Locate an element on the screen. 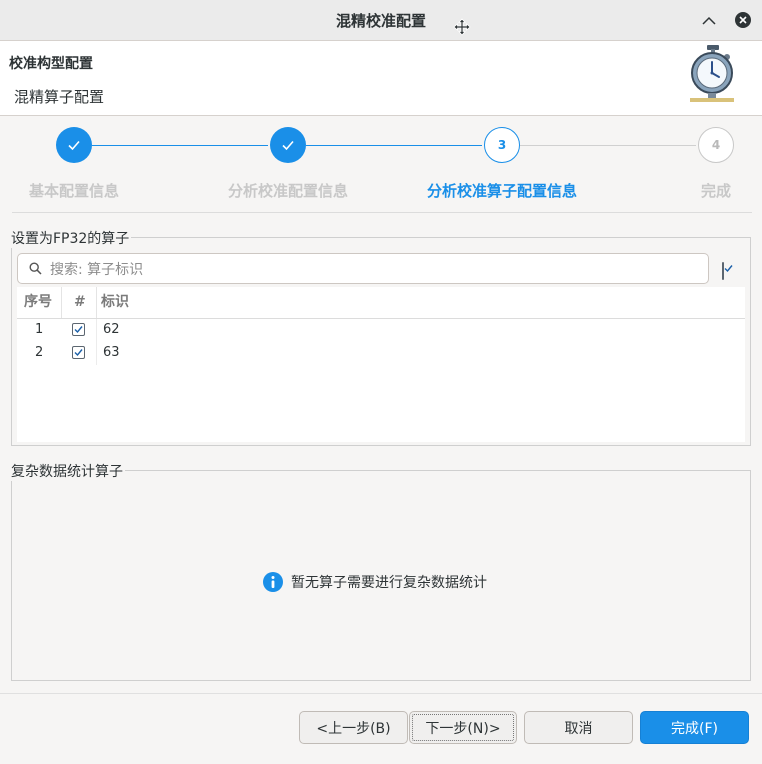 Image resolution: width=762 pixels, height=764 pixels. select-all-checkbox is located at coordinates (727, 271).